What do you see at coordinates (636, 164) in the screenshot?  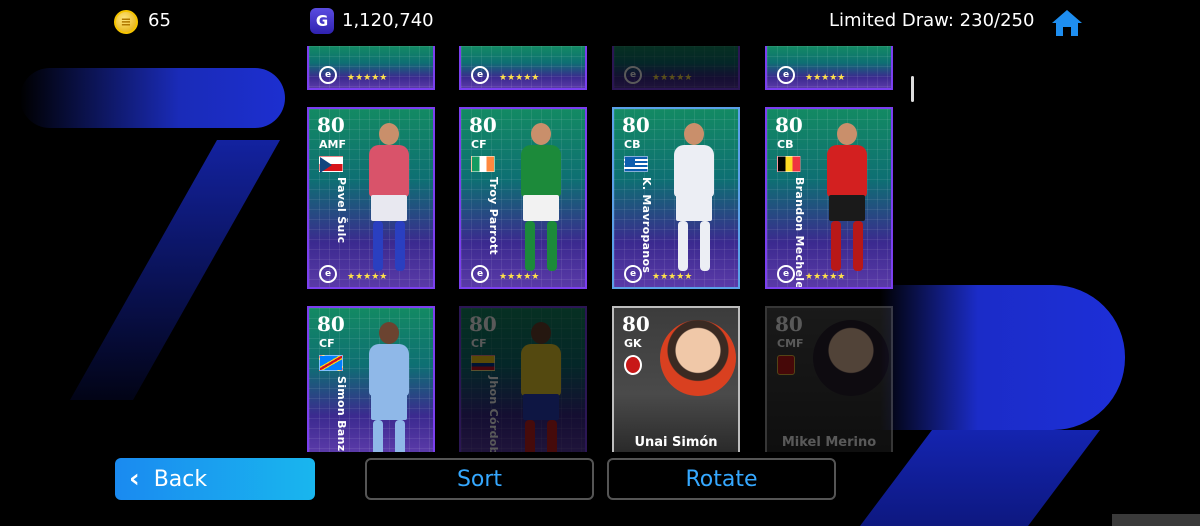 I see `greece-flag-icon` at bounding box center [636, 164].